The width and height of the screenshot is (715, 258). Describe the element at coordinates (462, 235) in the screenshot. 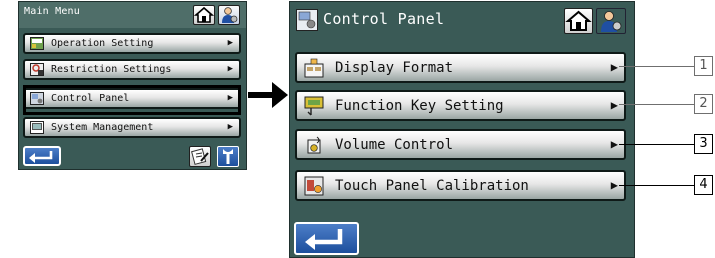

I see `control-panel-footer` at that location.